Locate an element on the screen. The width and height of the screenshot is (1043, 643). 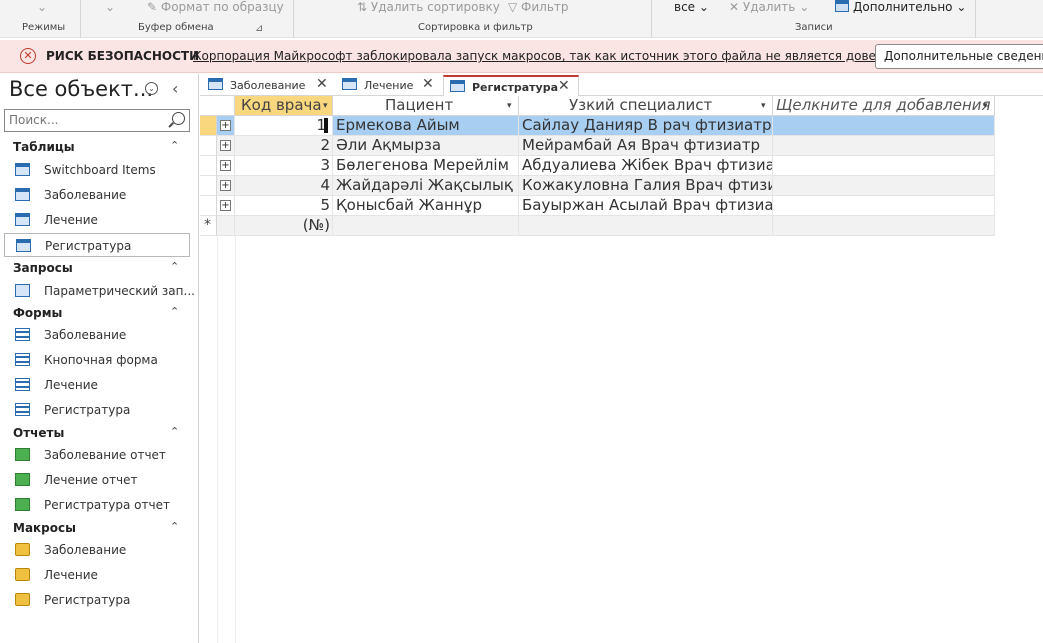
cell-specialist: Мейрамбай Ая Врач фтизиатр is located at coordinates (646, 146).